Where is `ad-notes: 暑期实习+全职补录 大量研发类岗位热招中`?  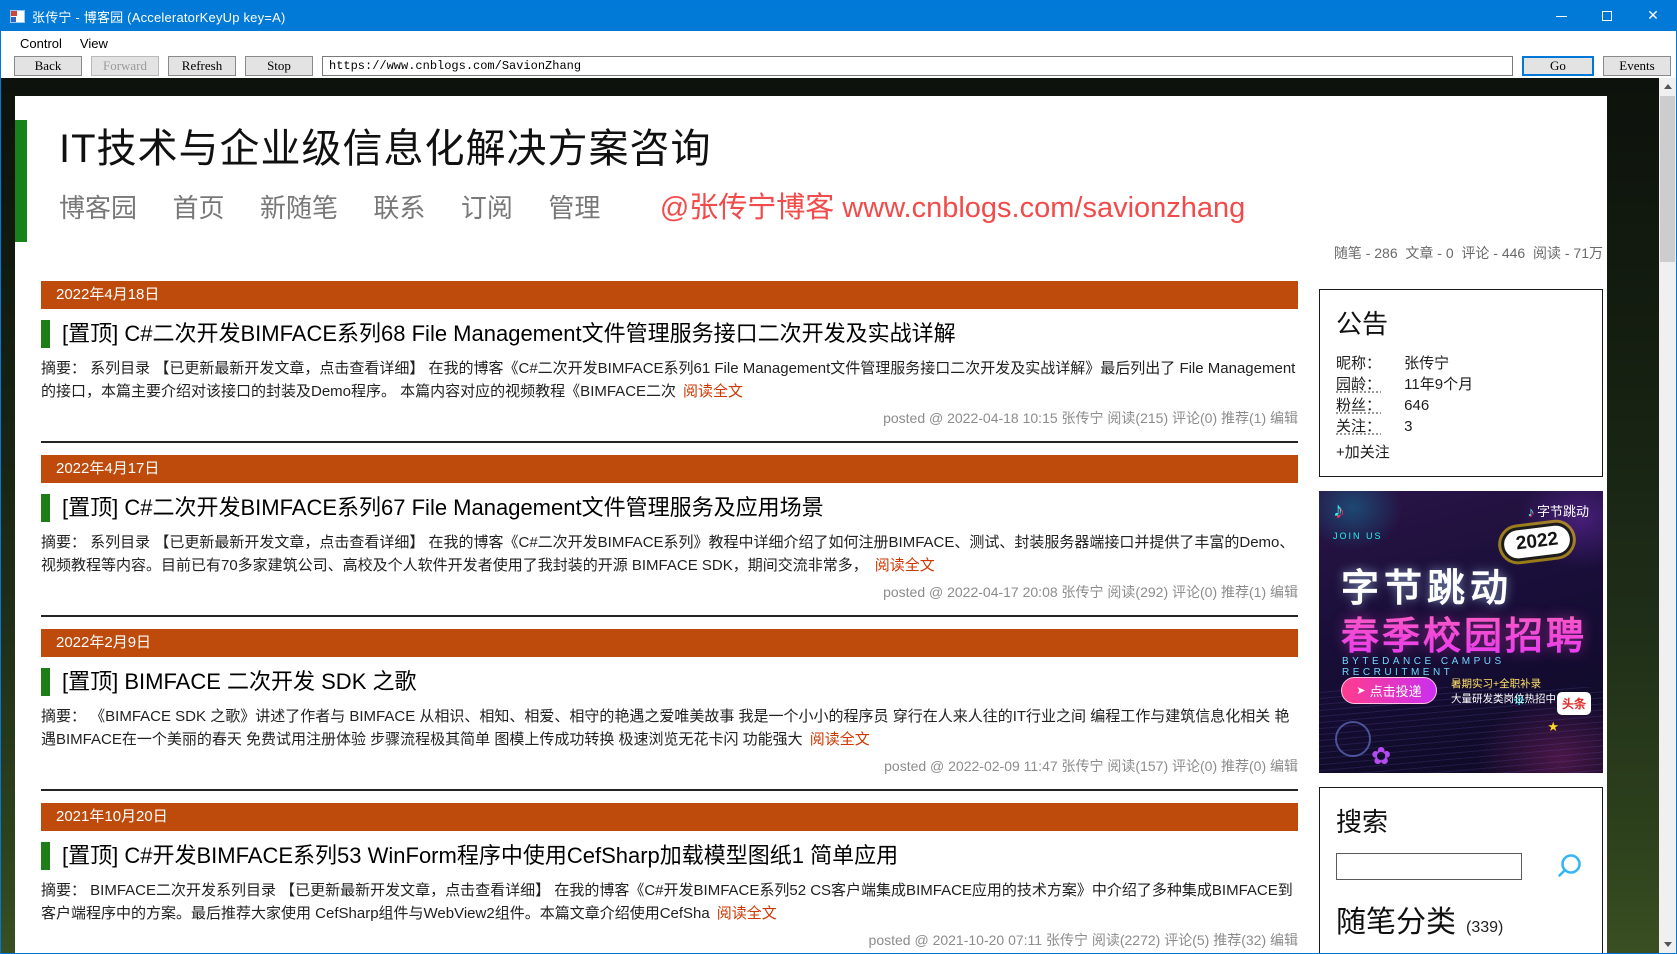 ad-notes: 暑期实习+全职补录 大量研发类岗位热招中 is located at coordinates (1503, 692).